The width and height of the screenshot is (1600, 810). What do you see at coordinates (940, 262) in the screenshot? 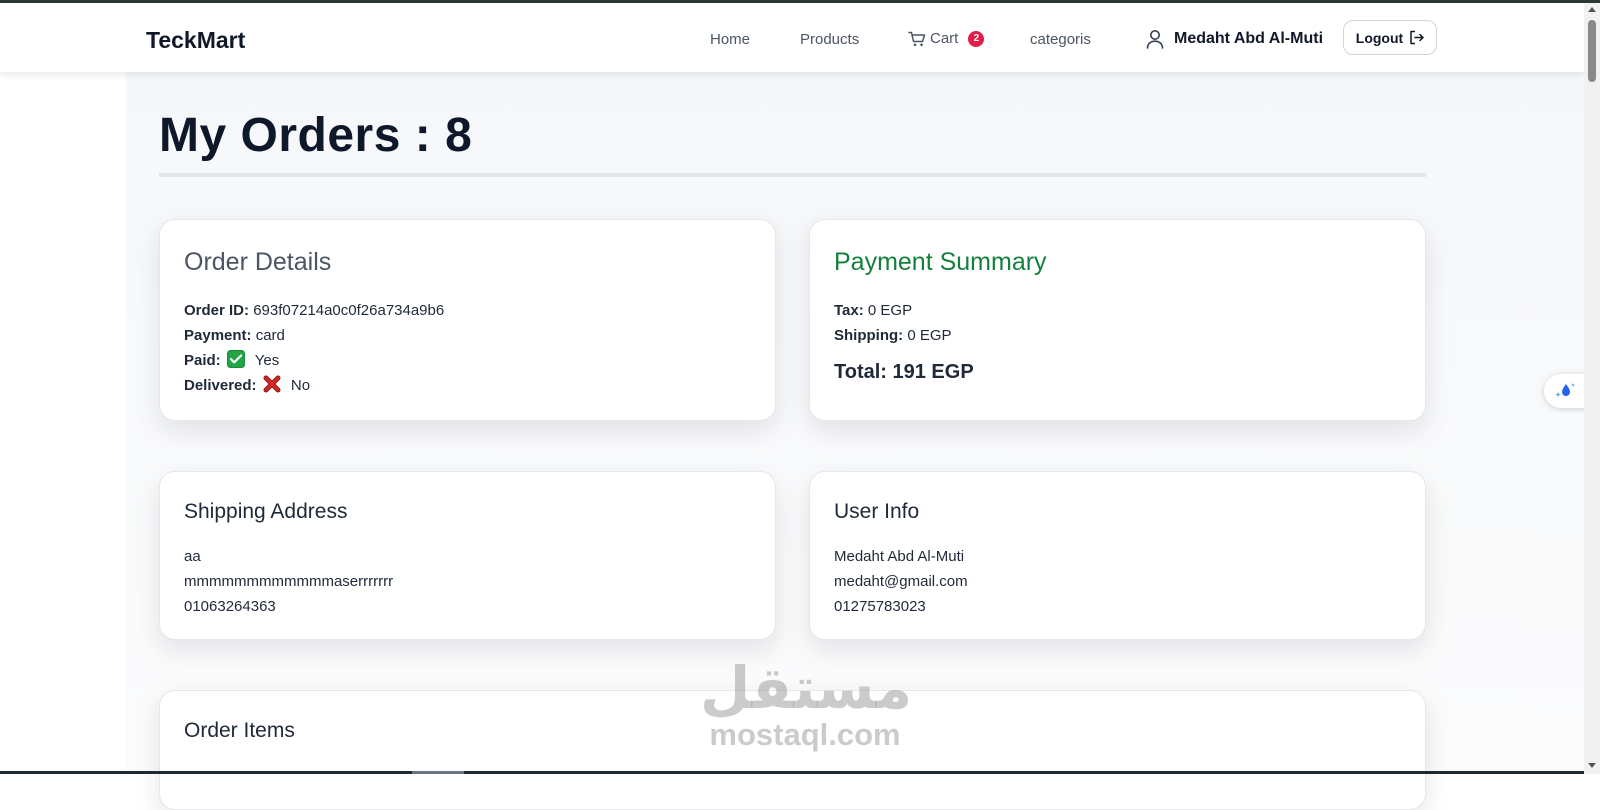
I see `payment-summary-heading: Payment Summary` at bounding box center [940, 262].